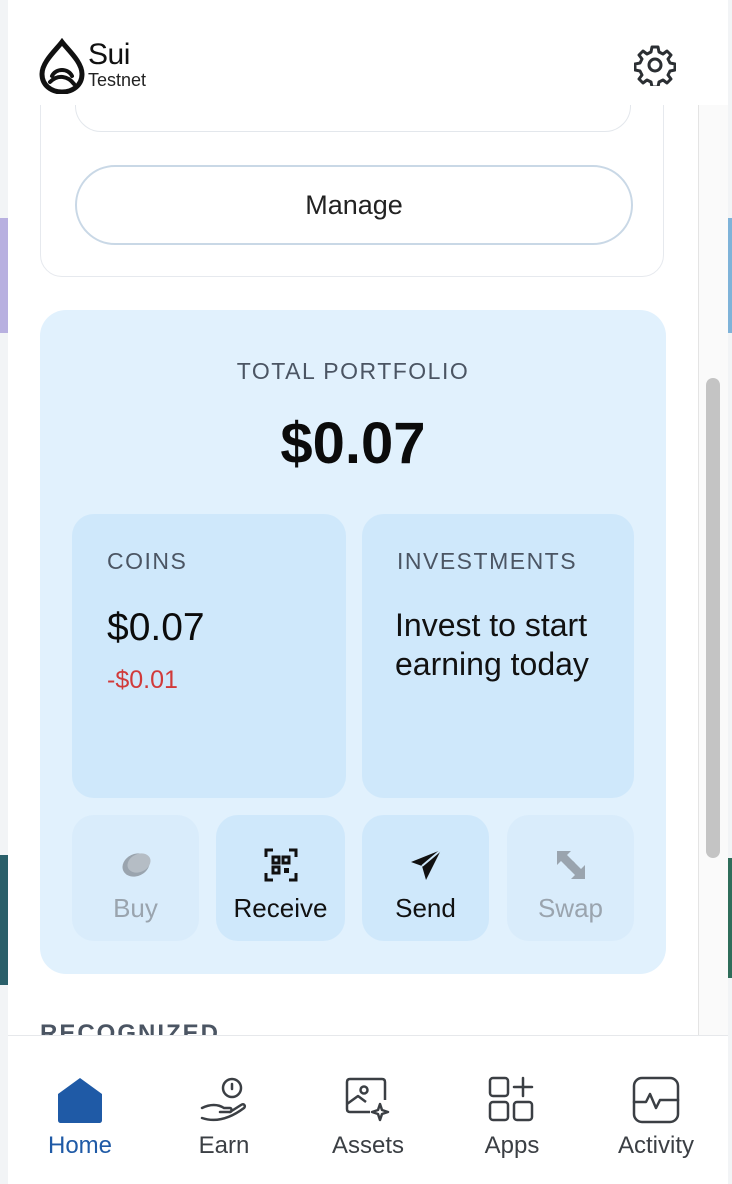 The image size is (732, 1184). What do you see at coordinates (135, 908) in the screenshot?
I see `buy-label: Buy` at bounding box center [135, 908].